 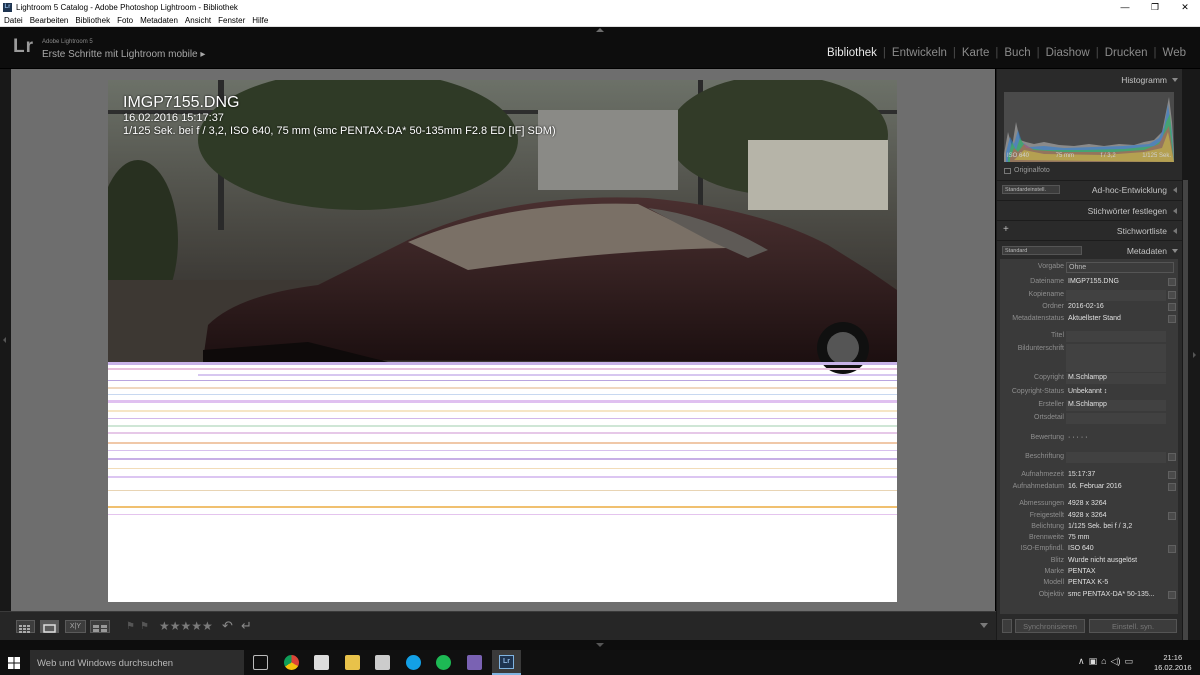 What do you see at coordinates (1081, 661) in the screenshot?
I see `tray-overflow-icon: ∧` at bounding box center [1081, 661].